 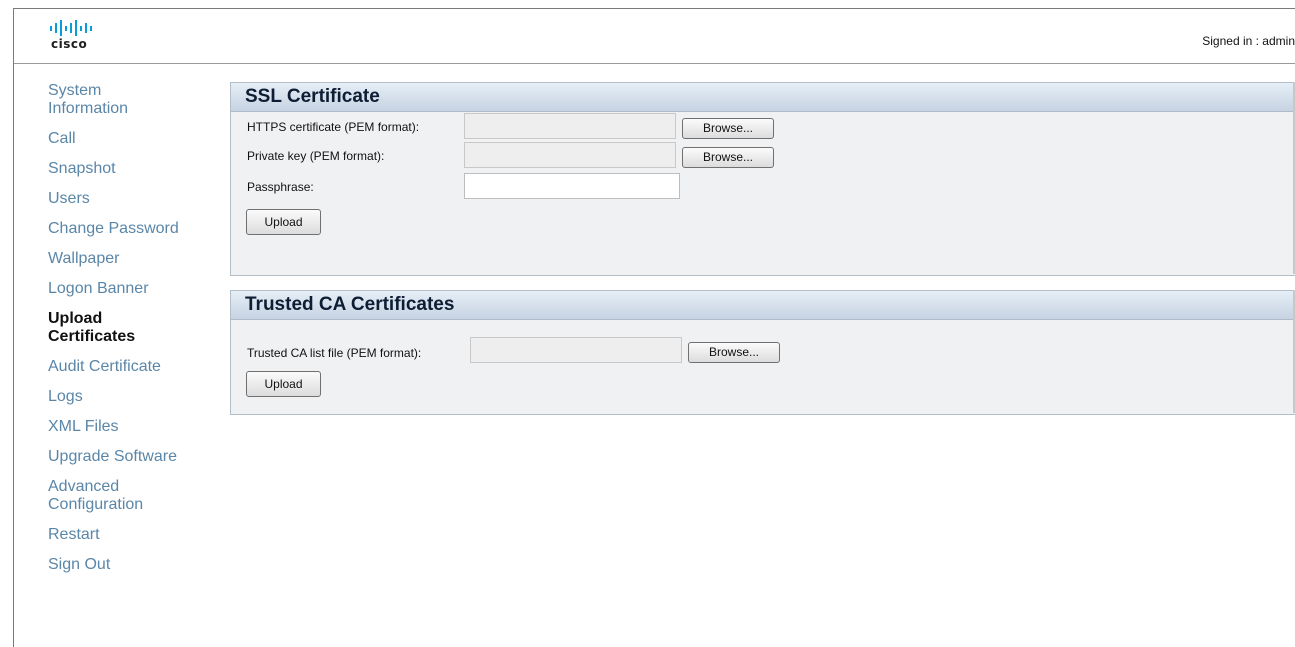 What do you see at coordinates (135, 289) in the screenshot?
I see `sidebar-item-logon-banner: Logon Banner` at bounding box center [135, 289].